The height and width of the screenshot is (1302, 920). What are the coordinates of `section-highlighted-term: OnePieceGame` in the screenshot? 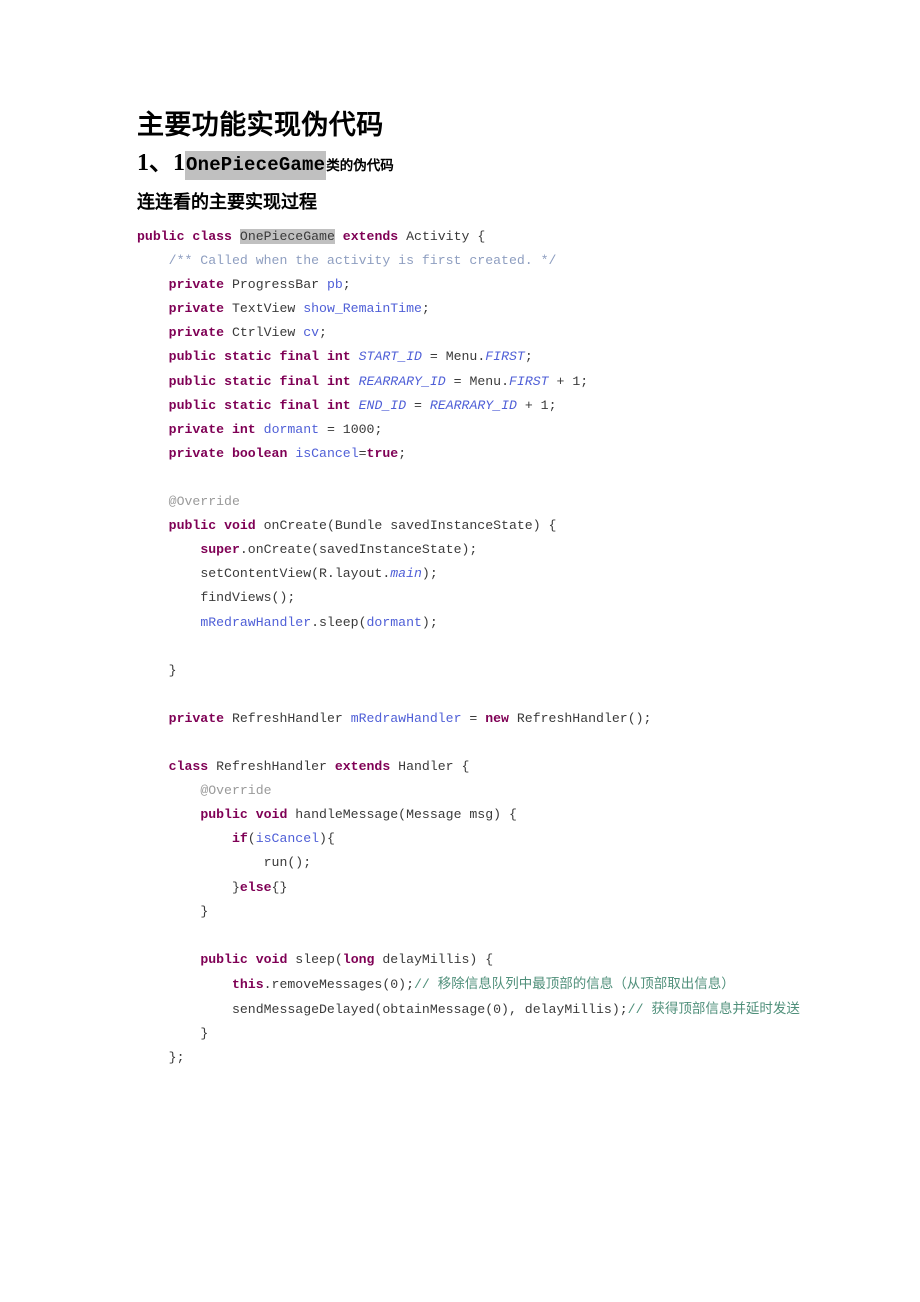 It's located at (256, 165).